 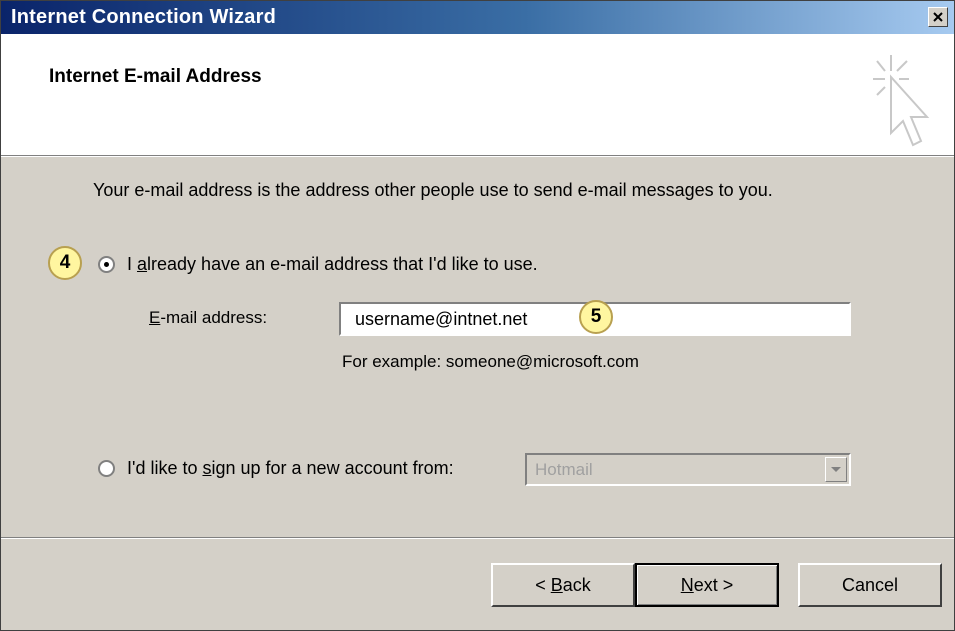 What do you see at coordinates (106, 468) in the screenshot?
I see `new-account-radio` at bounding box center [106, 468].